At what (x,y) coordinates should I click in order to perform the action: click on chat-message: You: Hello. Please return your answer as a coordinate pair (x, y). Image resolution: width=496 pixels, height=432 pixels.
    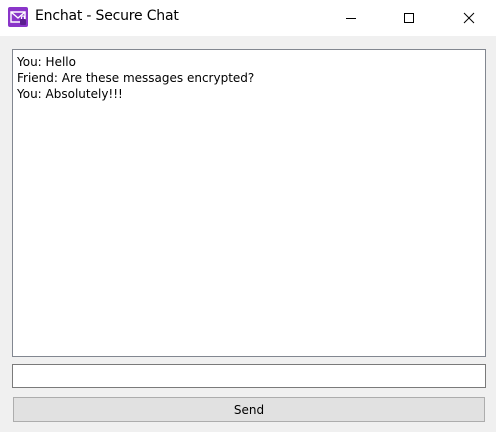
    Looking at the image, I should click on (46, 62).